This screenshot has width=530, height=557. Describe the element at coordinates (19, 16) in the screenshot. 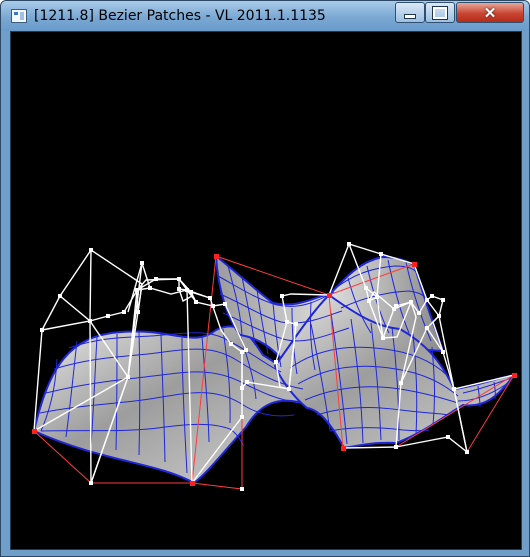

I see `app-icon` at that location.